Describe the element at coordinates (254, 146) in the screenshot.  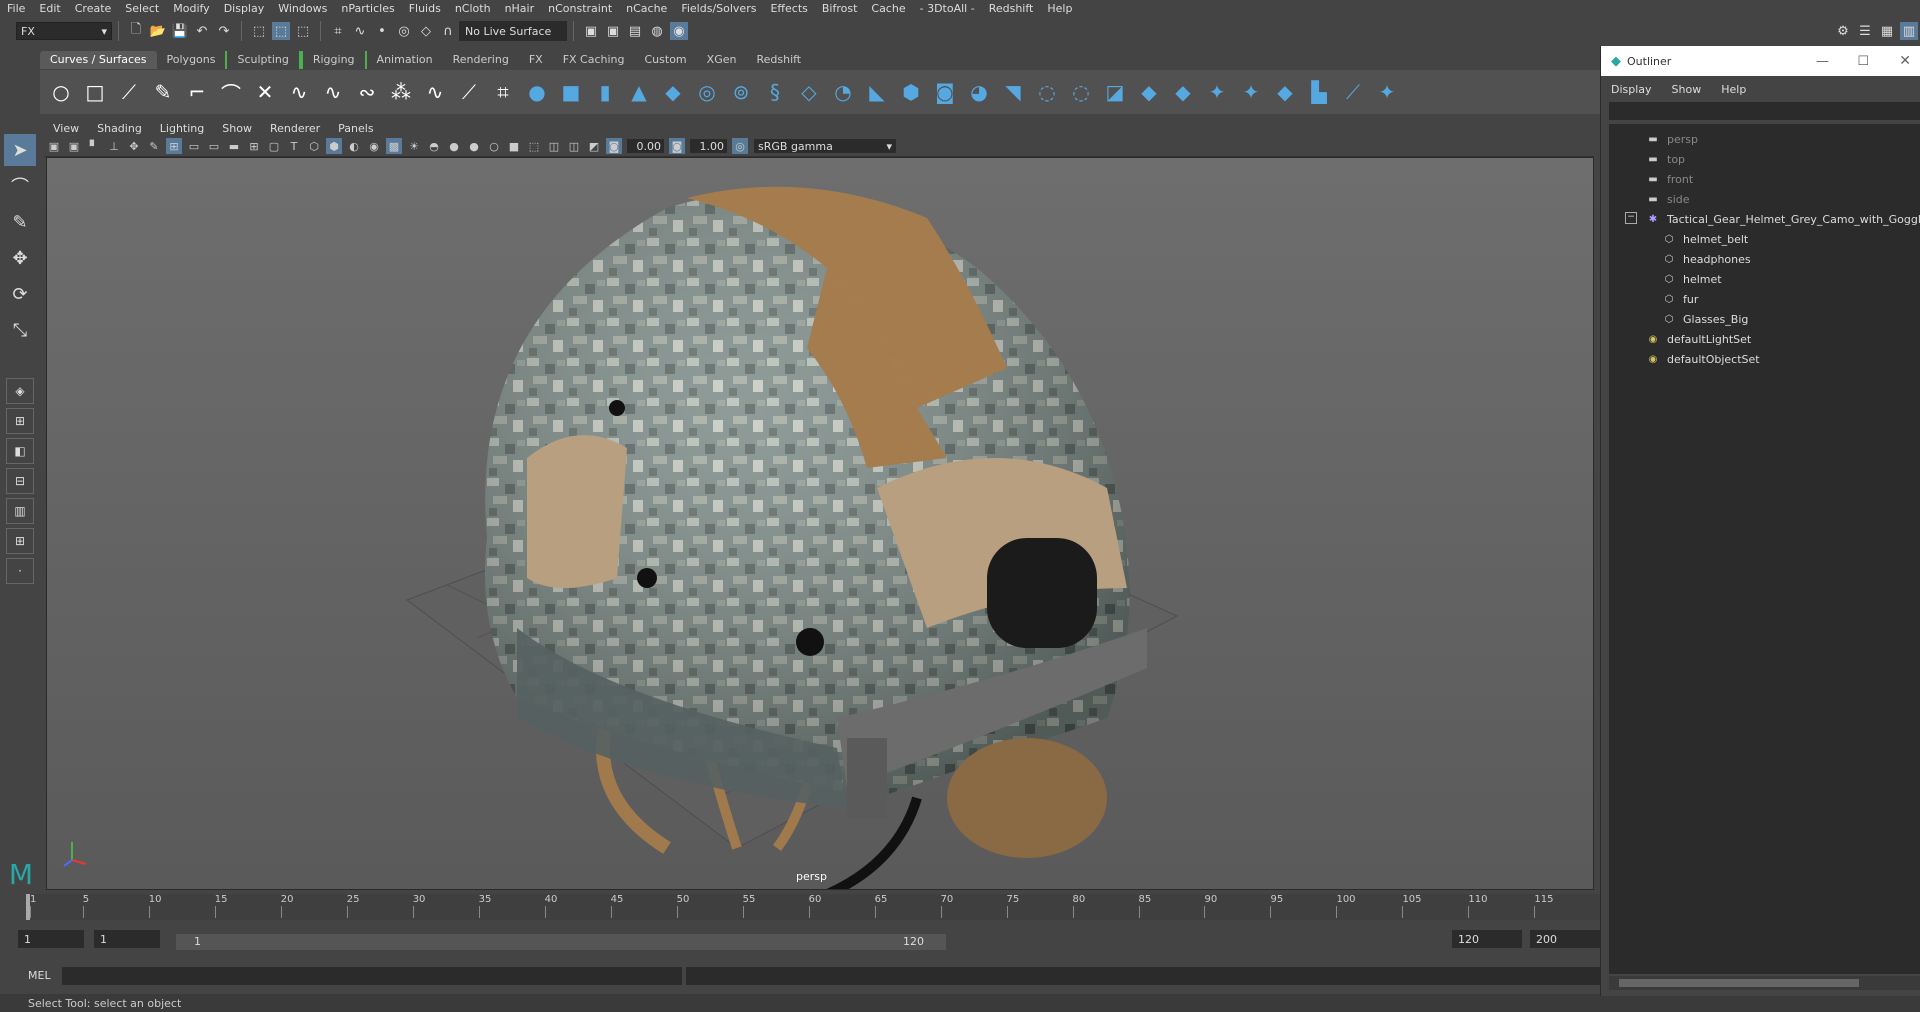
I see `field-chart-icon: ⊞` at that location.